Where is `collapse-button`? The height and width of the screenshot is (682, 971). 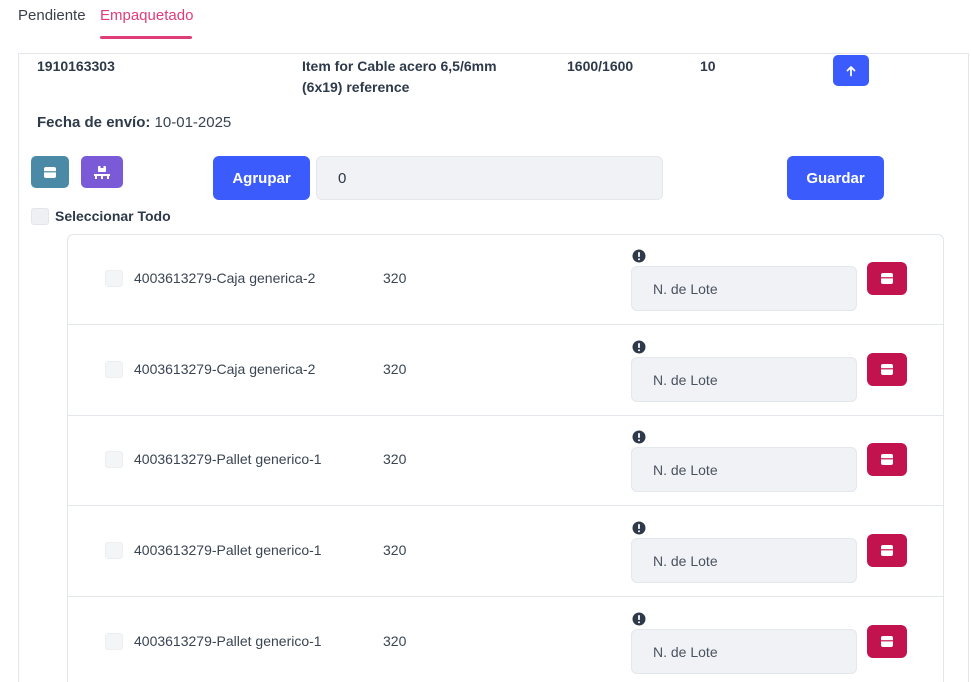
collapse-button is located at coordinates (851, 70).